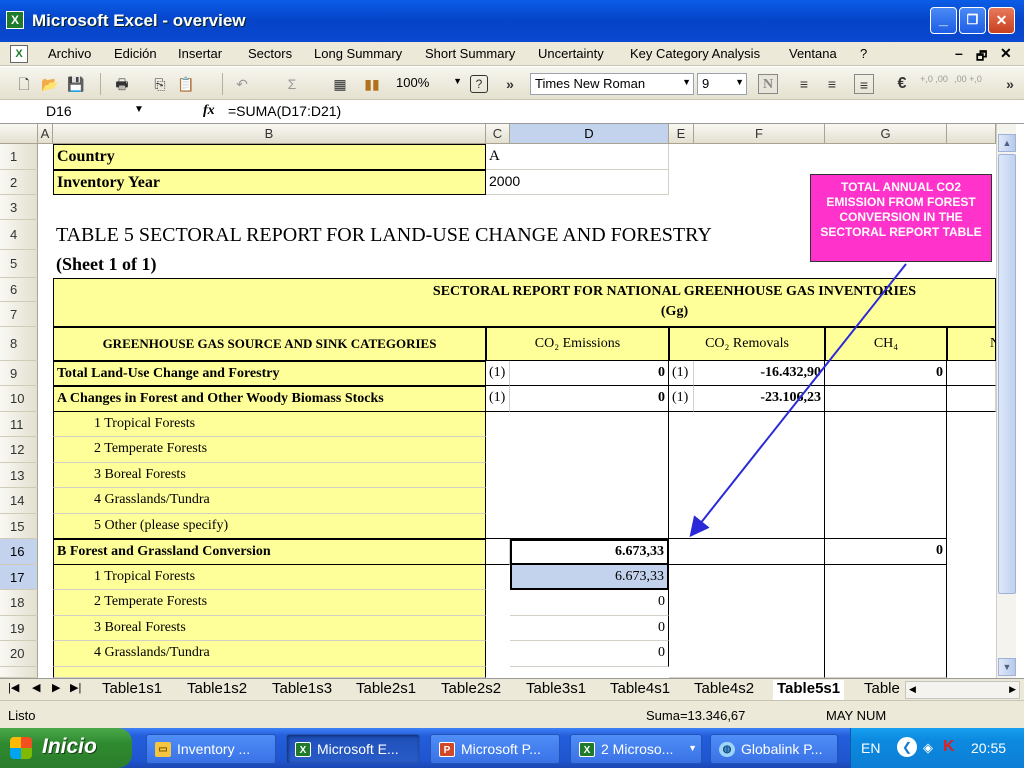 This screenshot has height=768, width=1024. What do you see at coordinates (292, 84) in the screenshot?
I see `autosum-icon: Σ` at bounding box center [292, 84].